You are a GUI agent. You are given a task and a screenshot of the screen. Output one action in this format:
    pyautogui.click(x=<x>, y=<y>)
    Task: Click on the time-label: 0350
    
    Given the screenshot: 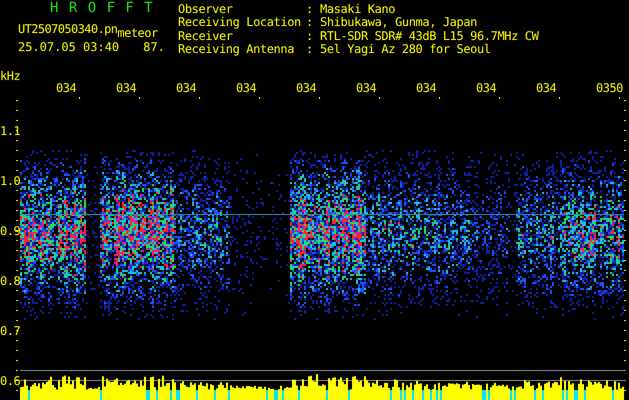 What is the action you would take?
    pyautogui.click(x=609, y=88)
    